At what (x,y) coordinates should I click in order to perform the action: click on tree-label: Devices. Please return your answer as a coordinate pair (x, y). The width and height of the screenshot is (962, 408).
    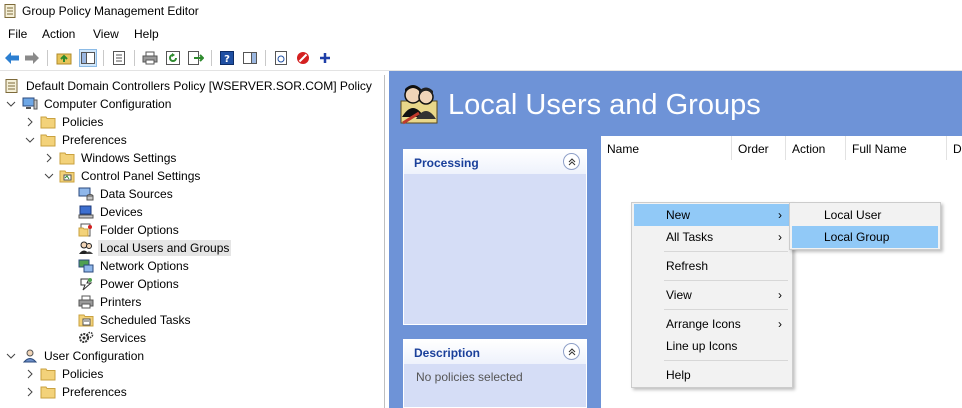
    Looking at the image, I should click on (121, 212).